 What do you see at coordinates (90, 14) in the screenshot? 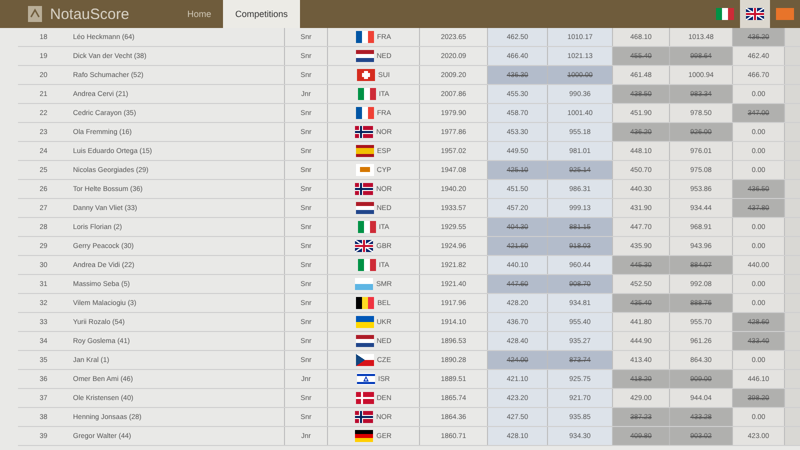
I see `brand-name: NotauScore` at bounding box center [90, 14].